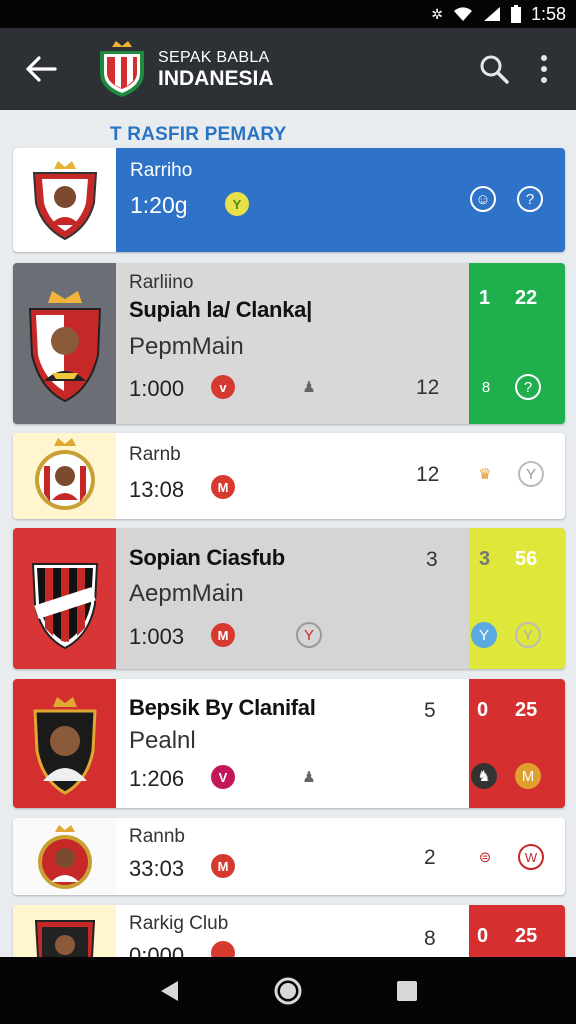  What do you see at coordinates (515, 14) in the screenshot?
I see `battery-icon` at bounding box center [515, 14].